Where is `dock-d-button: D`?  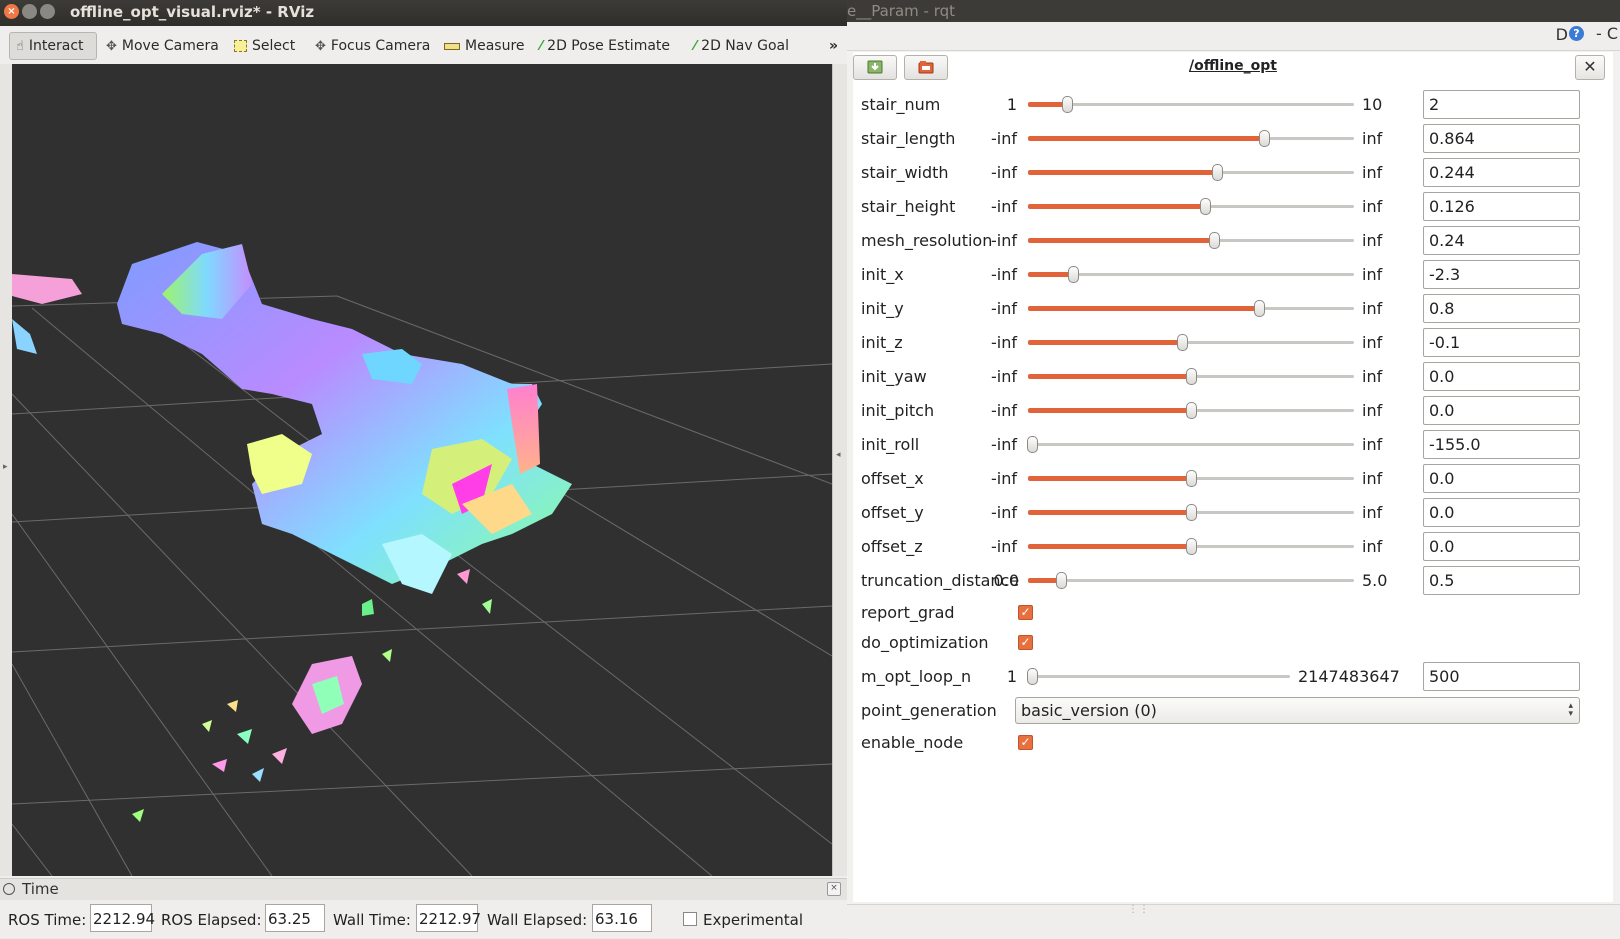
dock-d-button: D is located at coordinates (1562, 34).